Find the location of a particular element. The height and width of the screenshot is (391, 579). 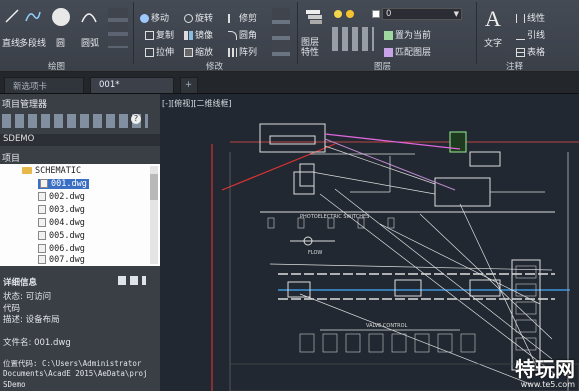

help-icon: ? is located at coordinates (136, 119).